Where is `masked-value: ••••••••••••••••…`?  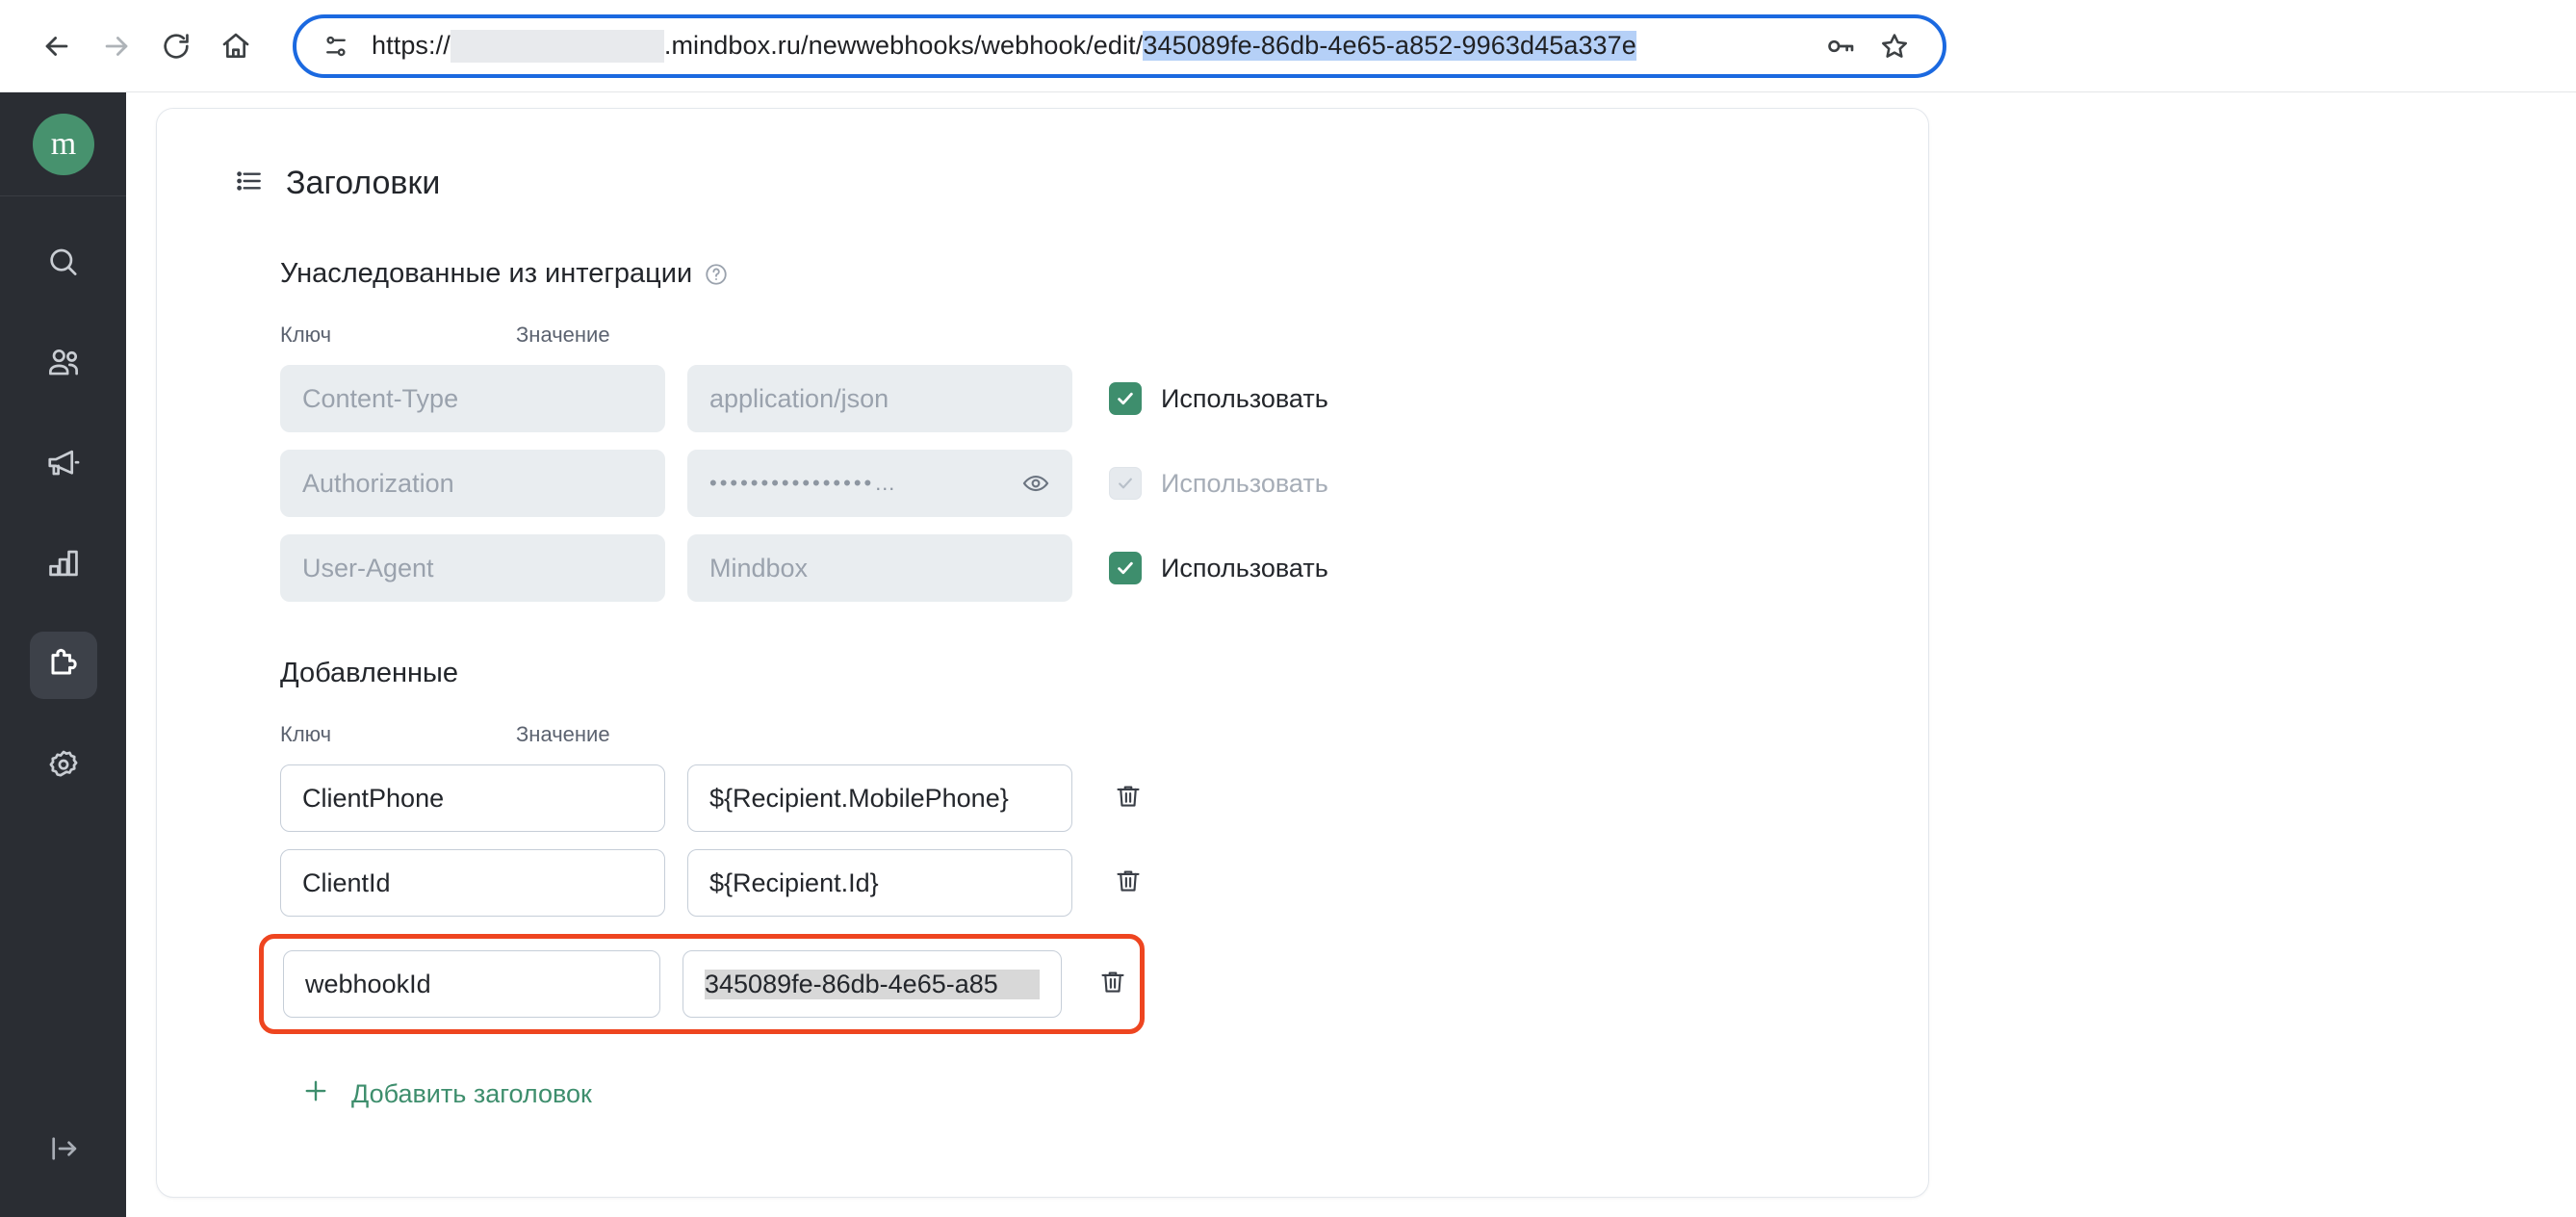
masked-value: ••••••••••••••••… is located at coordinates (804, 483).